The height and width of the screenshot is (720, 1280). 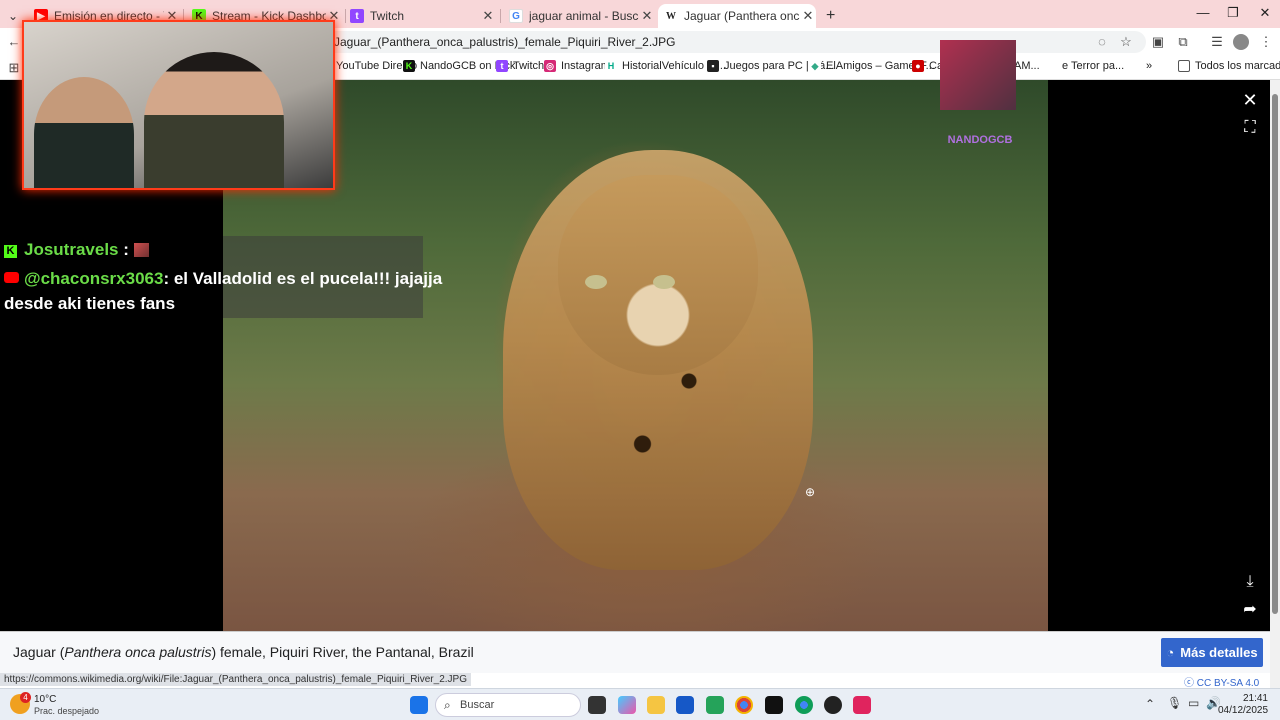 What do you see at coordinates (1102, 42) in the screenshot?
I see `eye-slash-icon: ◌` at bounding box center [1102, 42].